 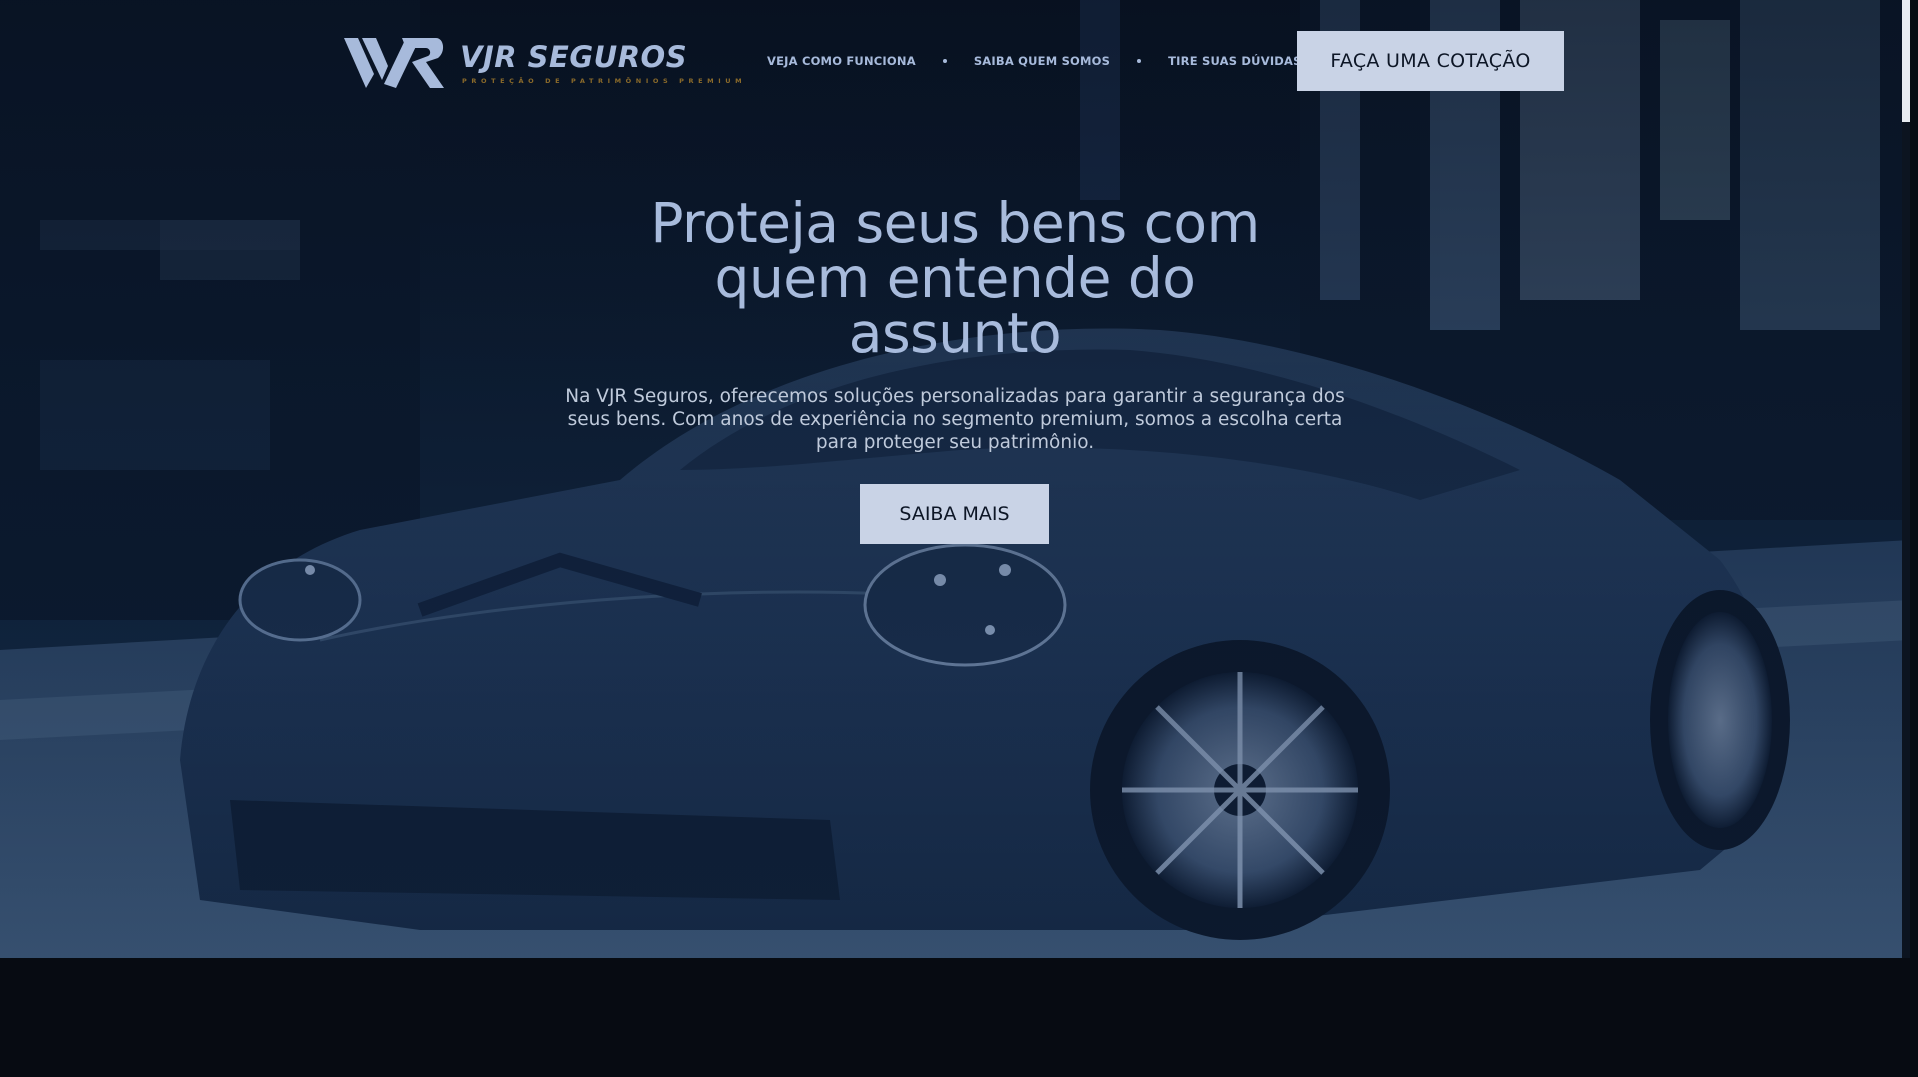 I want to click on nav-link-faq: TIRE SUAS DÚVIDAS, so click(x=1234, y=61).